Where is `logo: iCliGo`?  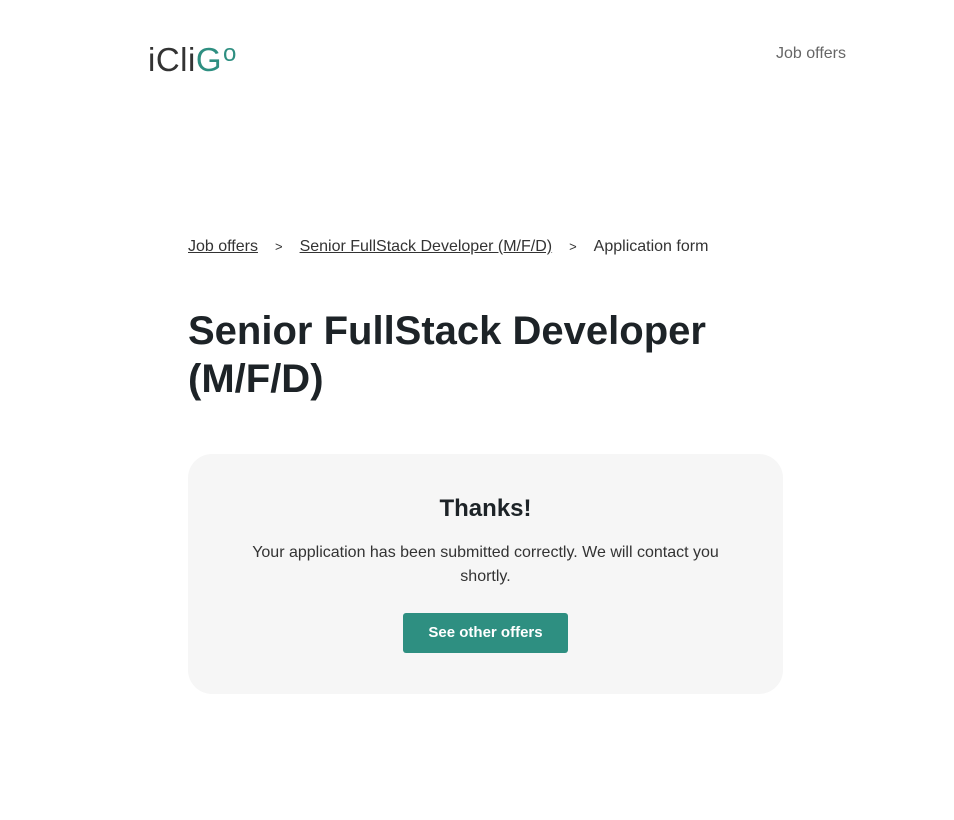
logo: iCliGo is located at coordinates (192, 57).